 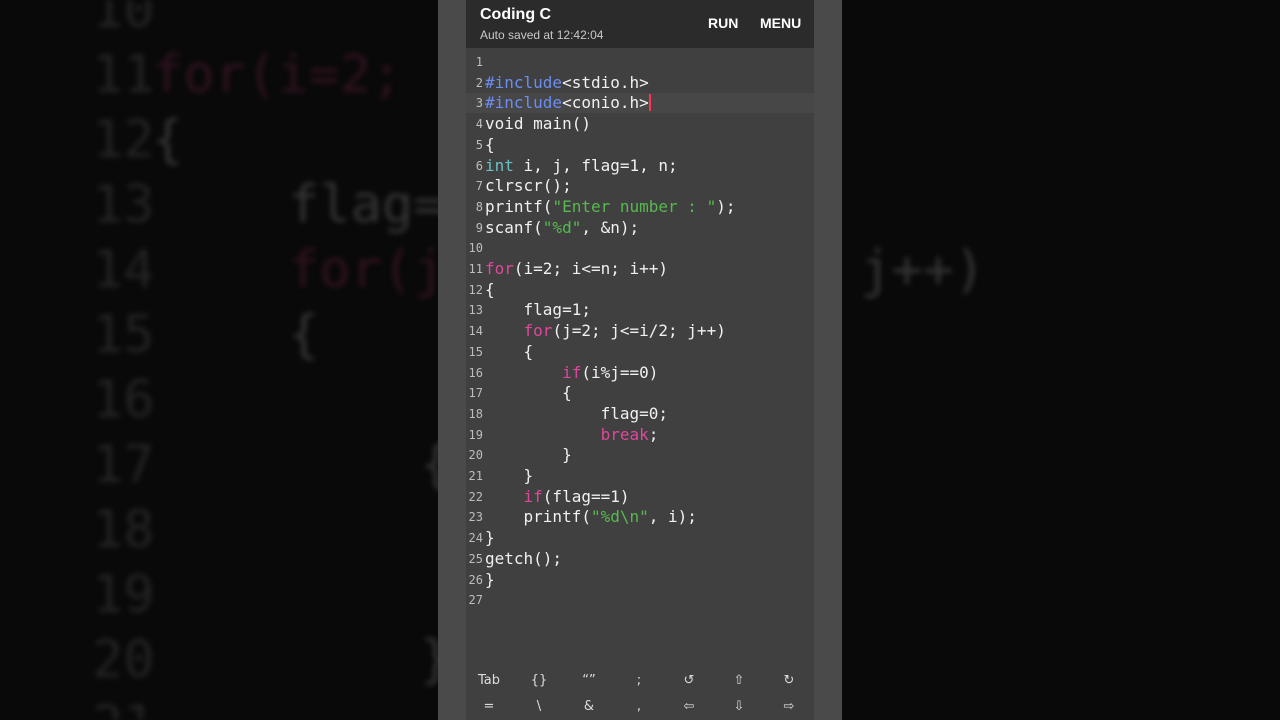 What do you see at coordinates (689, 706) in the screenshot?
I see `arrow-left-icon: ⇦` at bounding box center [689, 706].